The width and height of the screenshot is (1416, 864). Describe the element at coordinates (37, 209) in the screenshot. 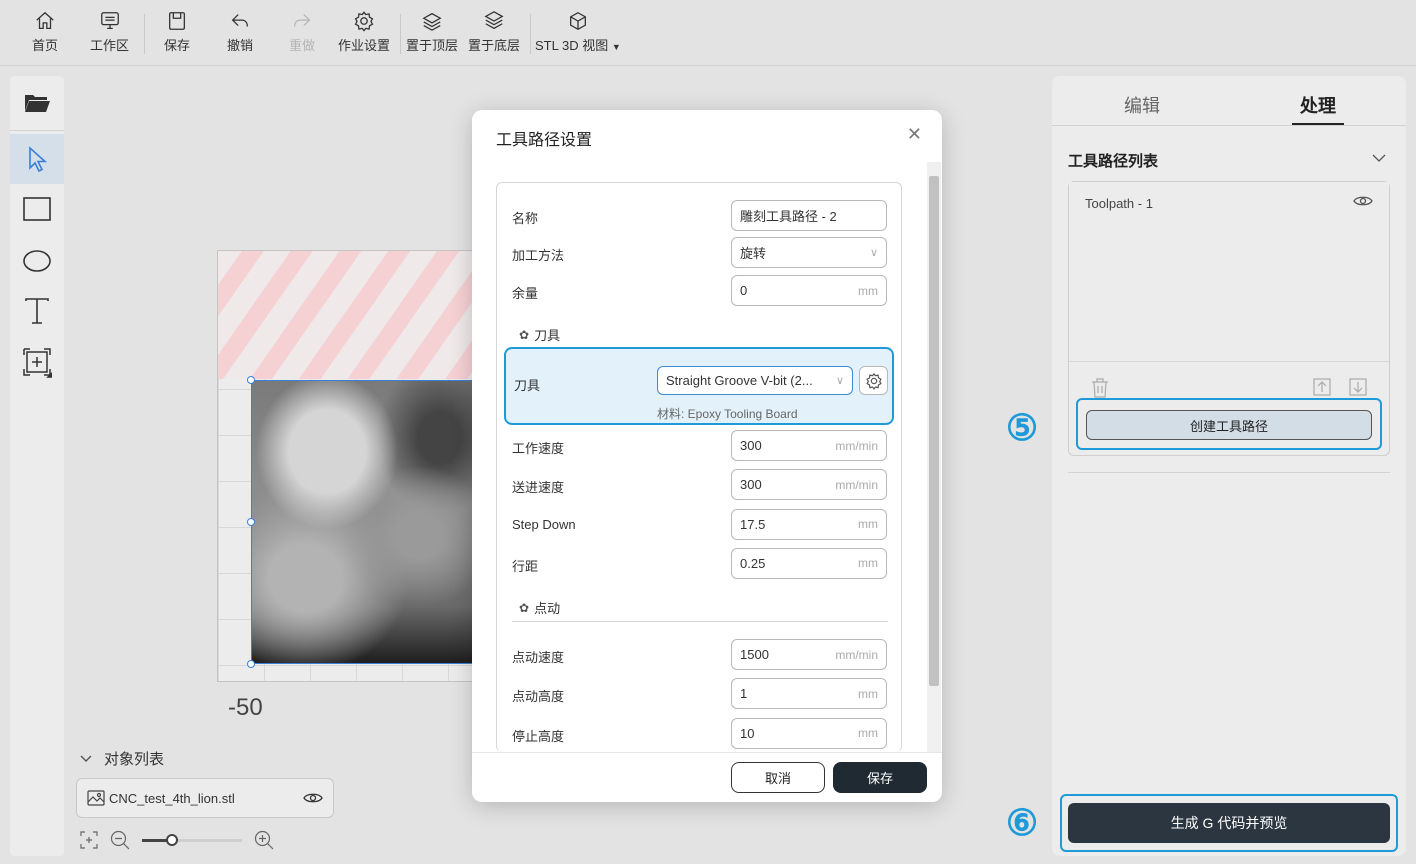

I see `rectangle-tool-button` at that location.